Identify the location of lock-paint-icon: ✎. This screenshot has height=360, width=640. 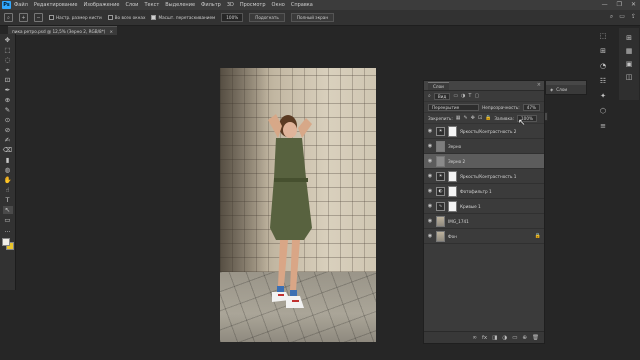
(466, 118).